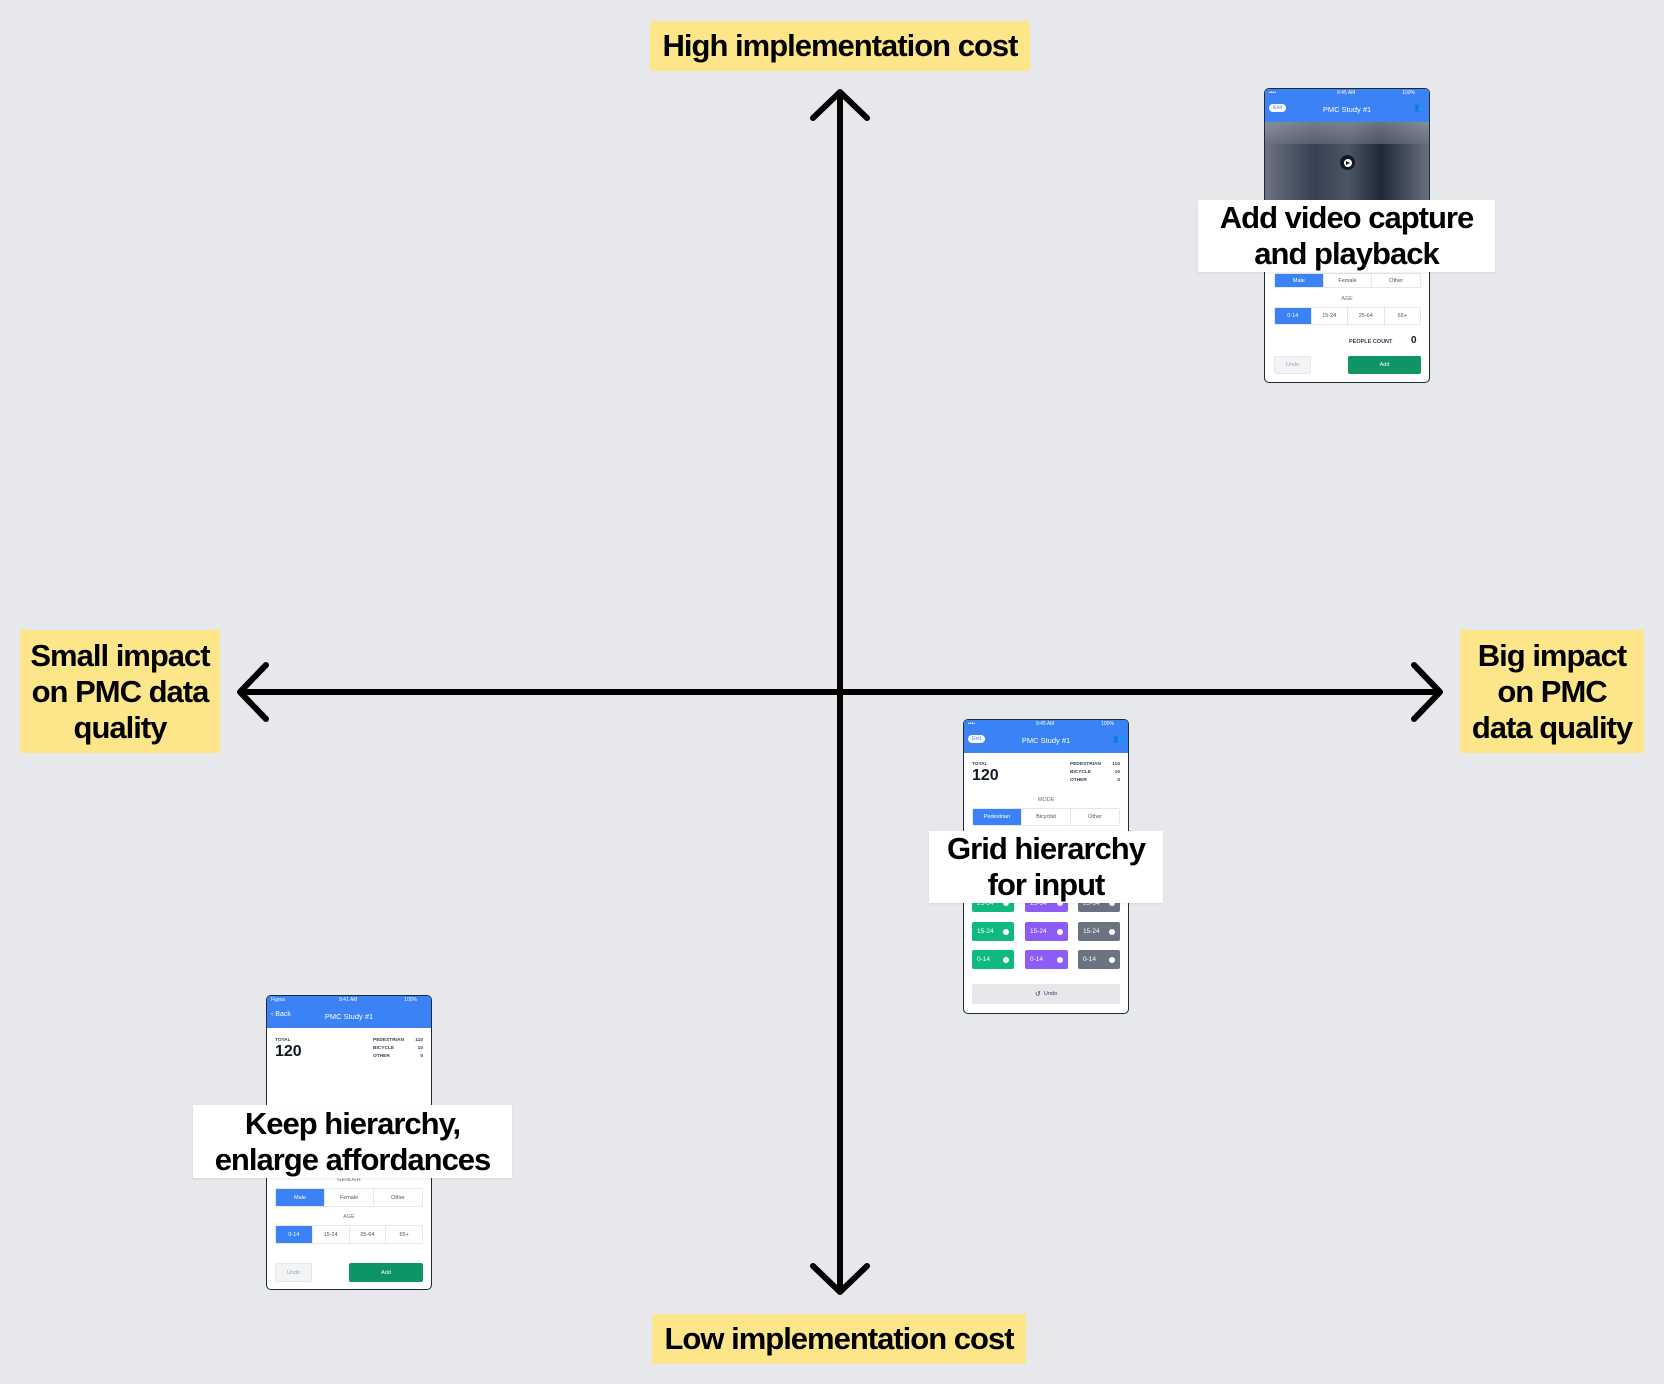 The height and width of the screenshot is (1384, 1664). Describe the element at coordinates (1046, 867) in the screenshot. I see `idea-label-grid: Grid hierarchy for input` at that location.